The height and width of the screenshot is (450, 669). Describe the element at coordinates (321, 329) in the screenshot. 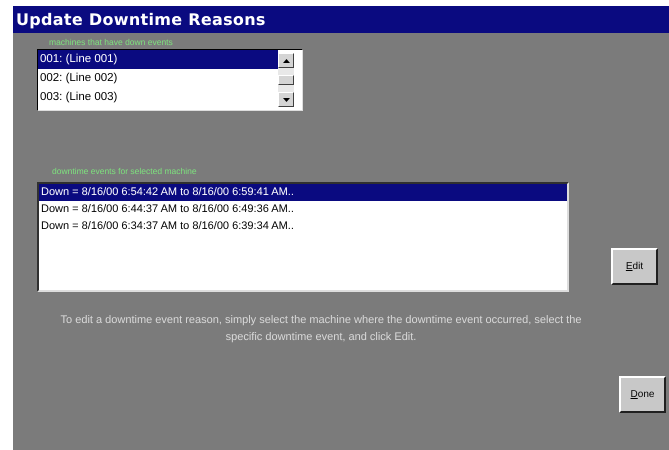

I see `instructions-text: To edit a downtime event reason, simply select the machine where the downtime event occurred, select the specific downtime event, and click Edit.` at that location.